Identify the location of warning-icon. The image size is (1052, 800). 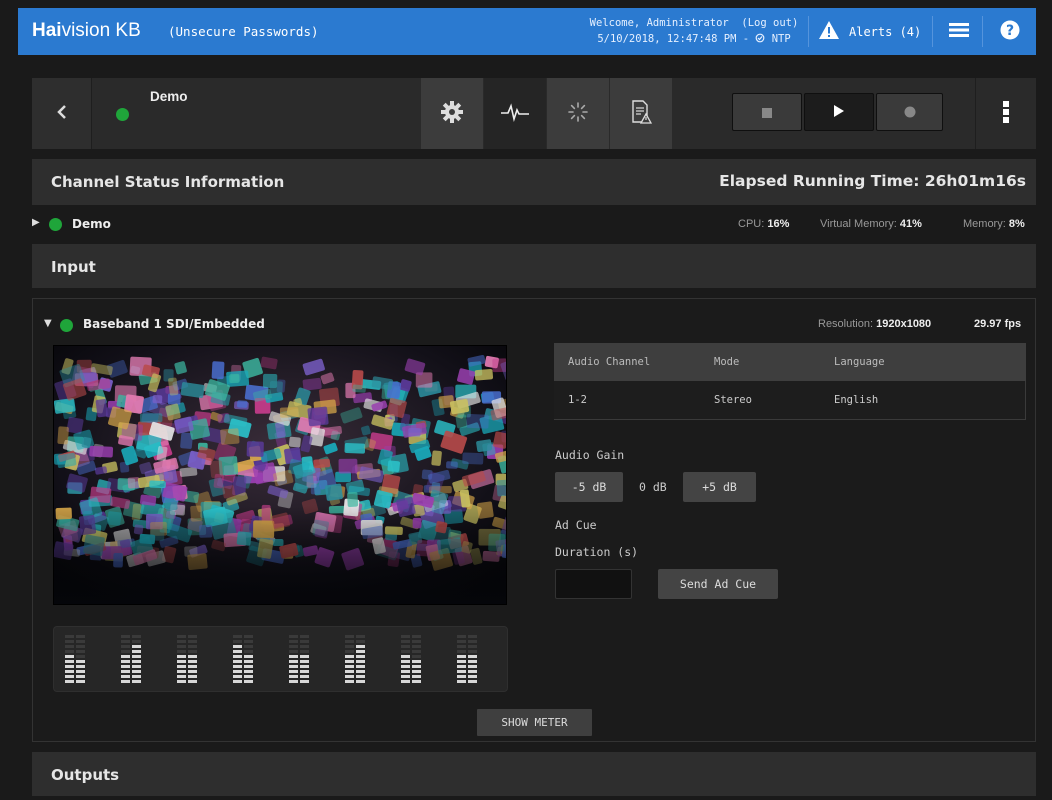
(829, 32).